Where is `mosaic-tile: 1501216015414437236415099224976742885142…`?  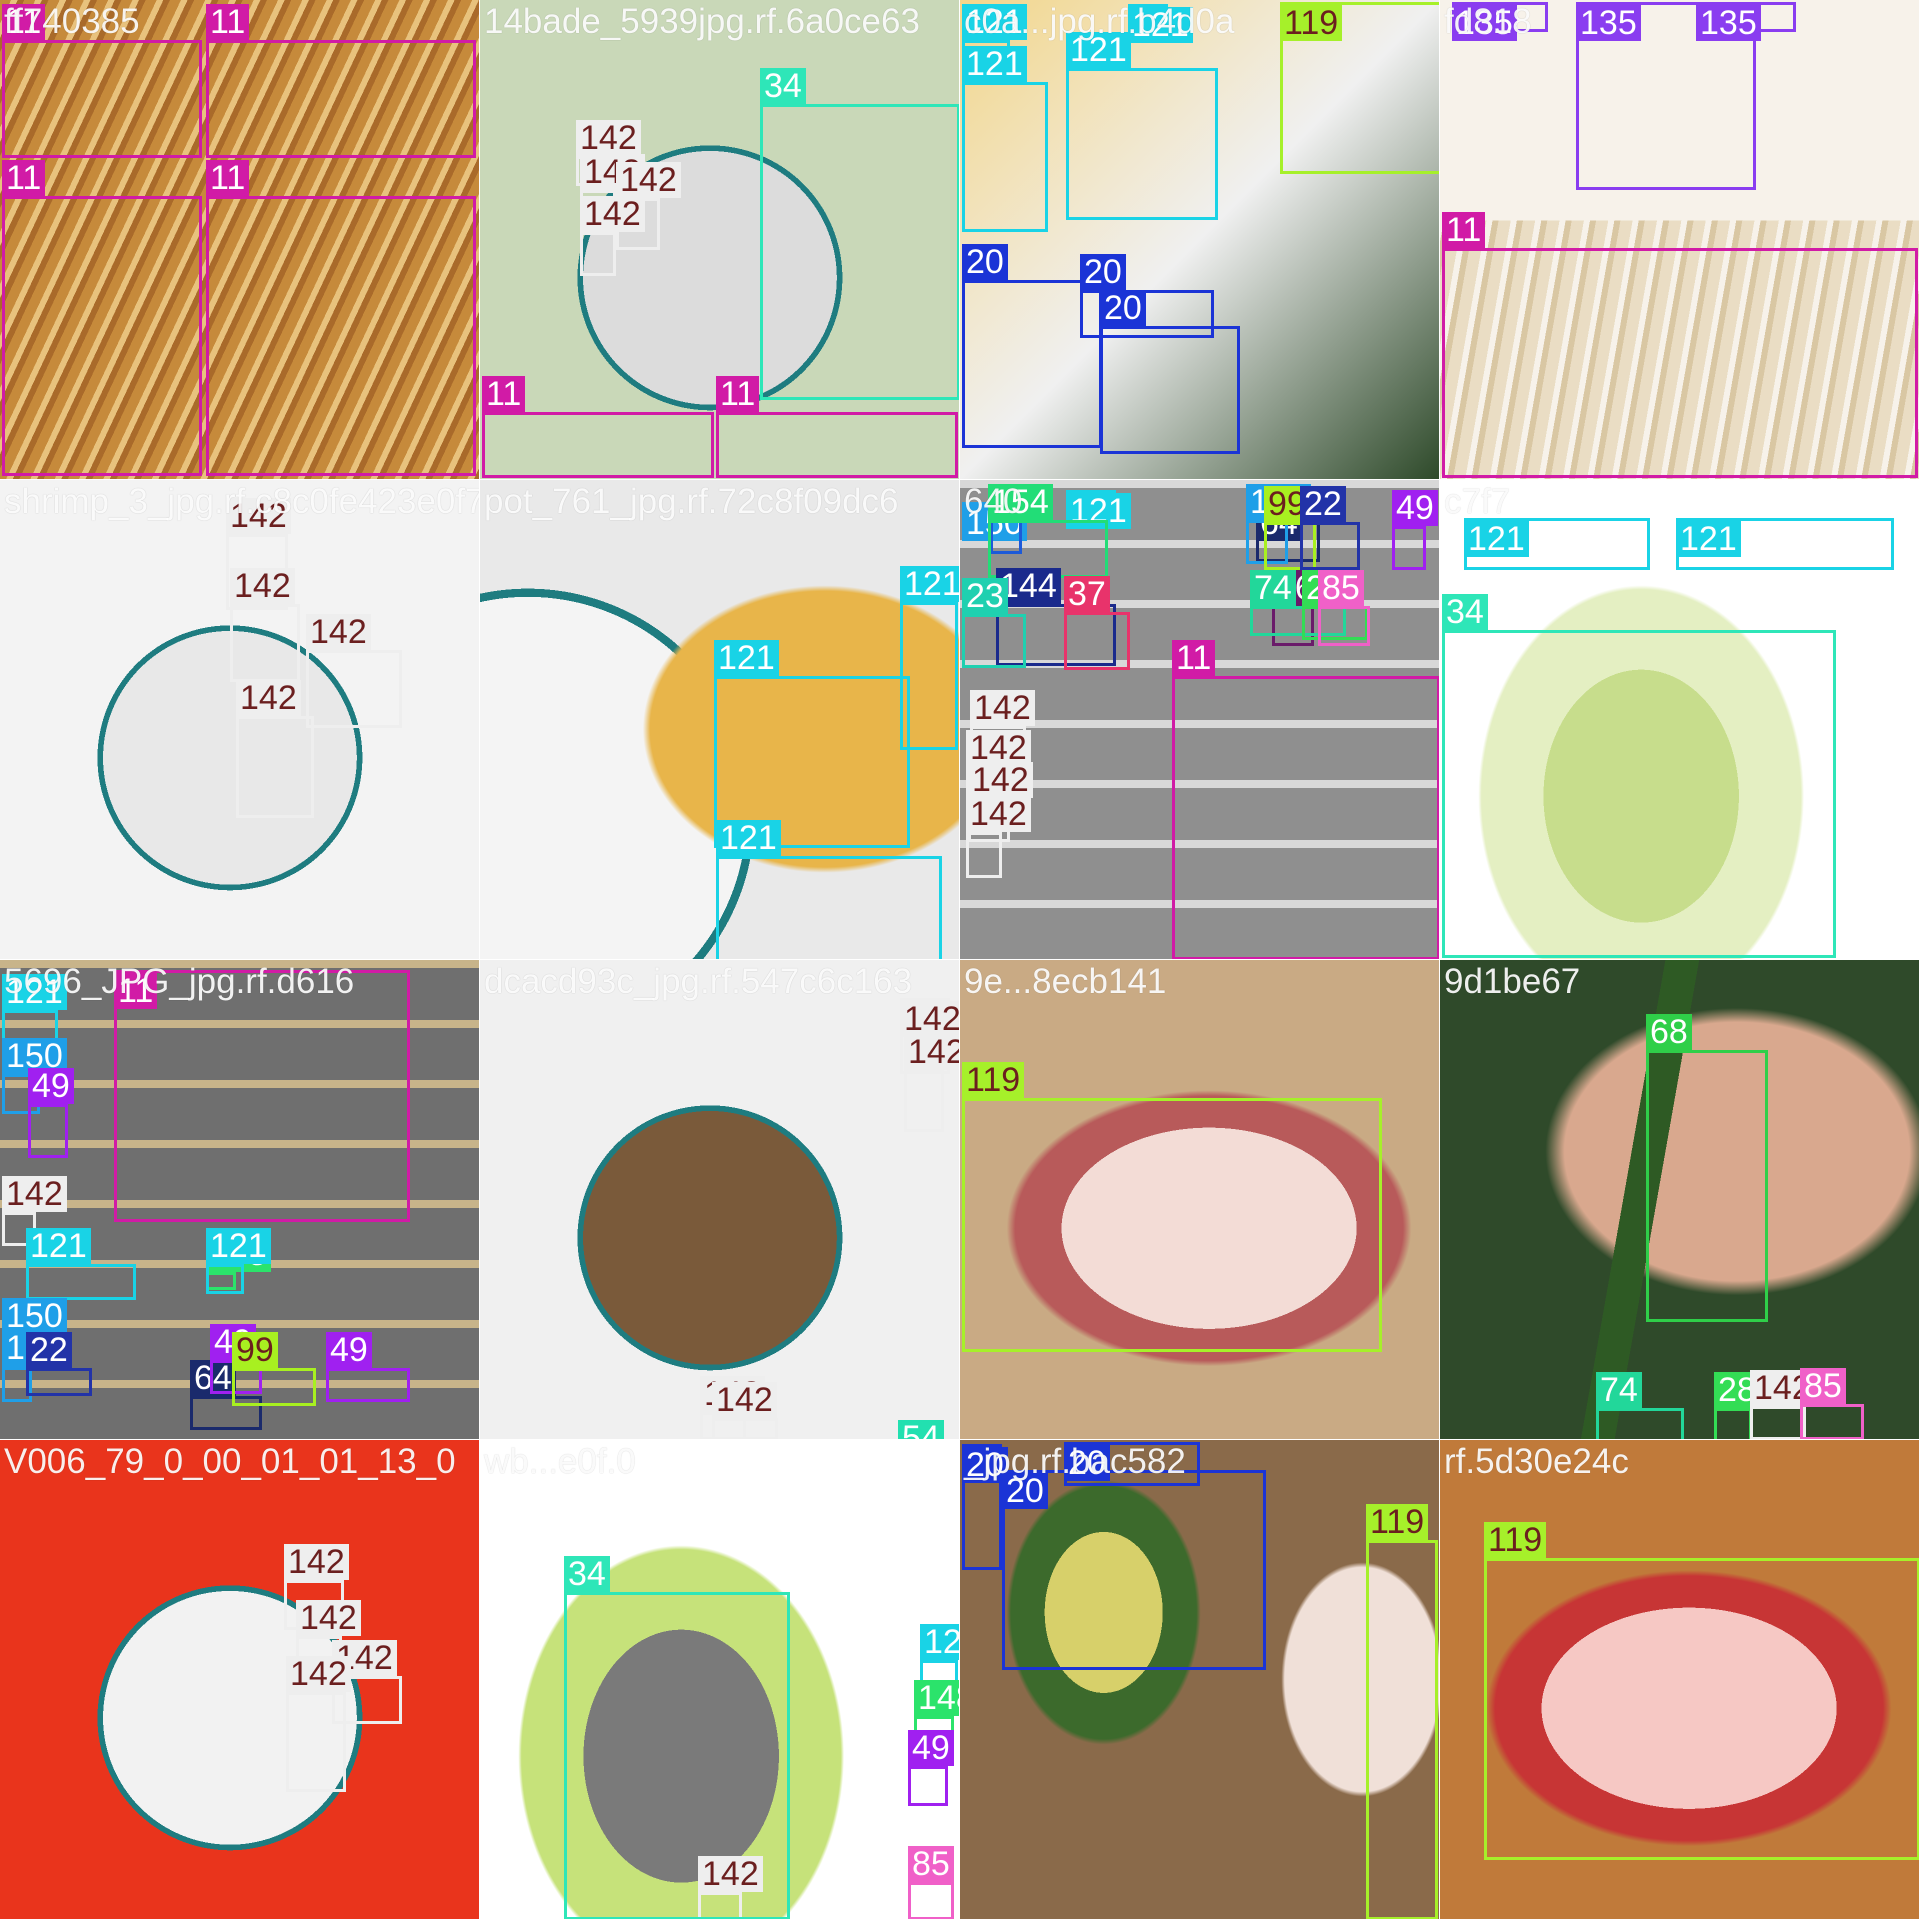 mosaic-tile: 1501216015414437236415099224976742885142… is located at coordinates (1200, 720).